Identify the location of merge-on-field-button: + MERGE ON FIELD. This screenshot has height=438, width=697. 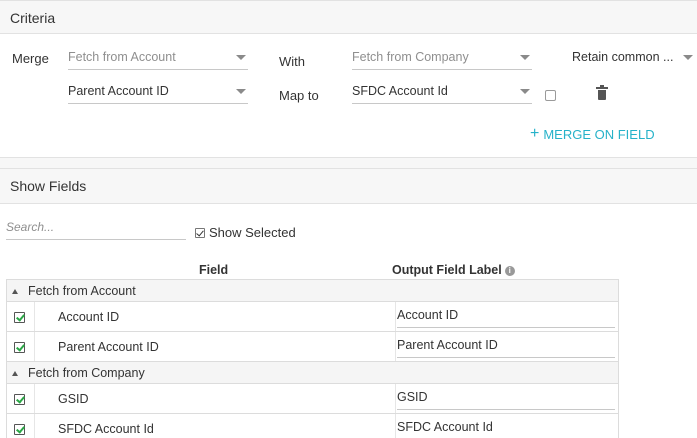
(592, 134).